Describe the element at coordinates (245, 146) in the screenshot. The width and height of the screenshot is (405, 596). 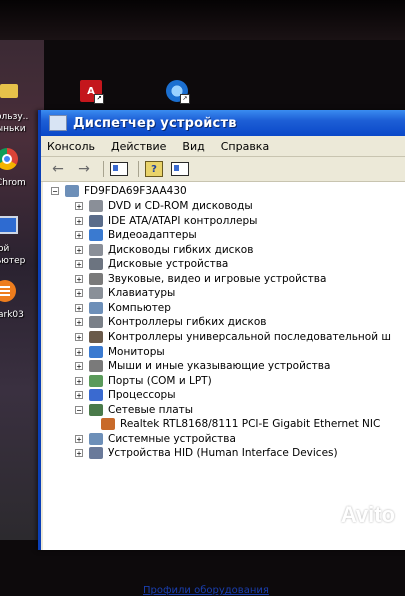
I see `menu-help: Справка` at that location.